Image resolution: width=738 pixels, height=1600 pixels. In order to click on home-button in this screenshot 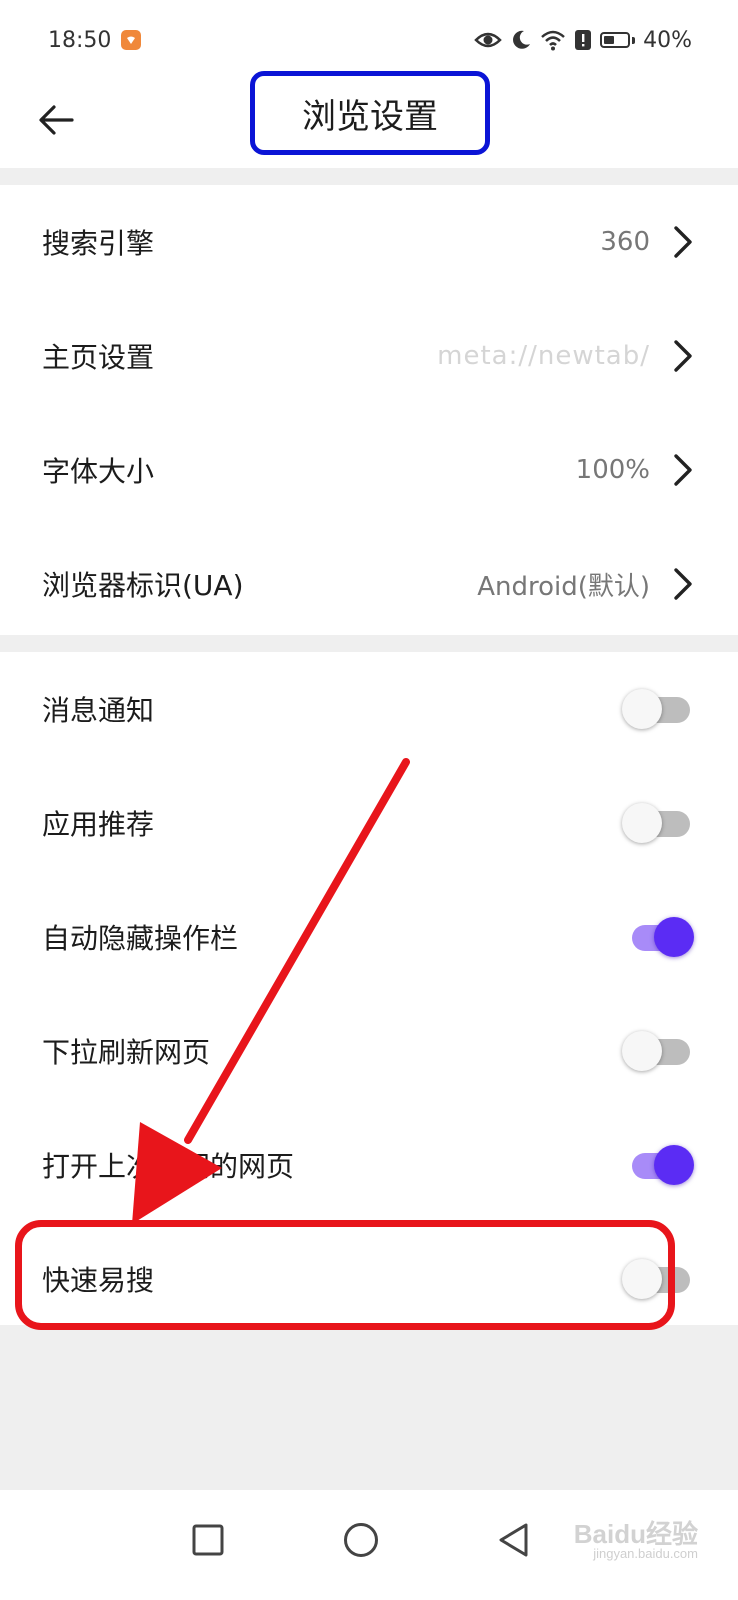, I will do `click(361, 1540)`.